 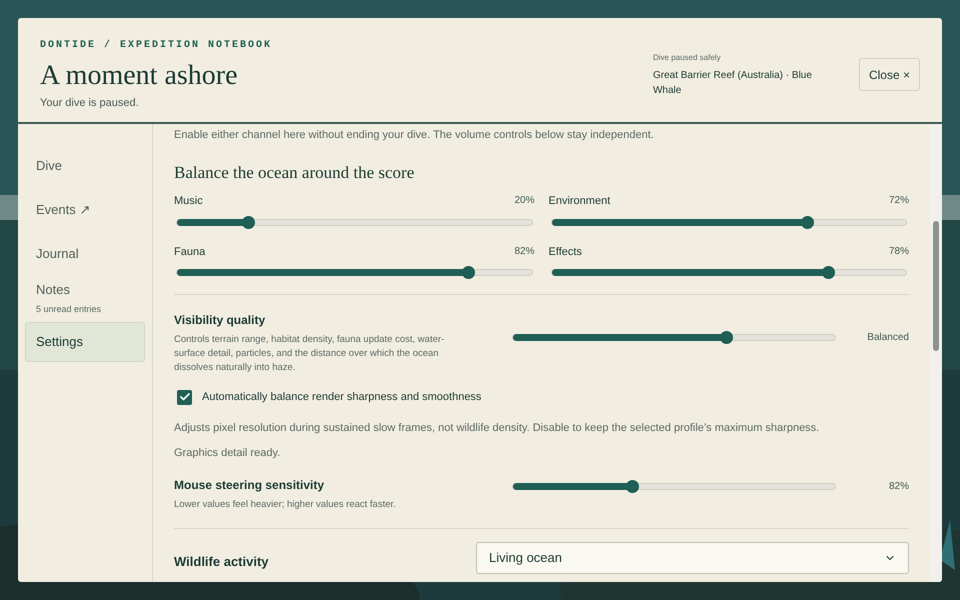 I want to click on checkbox-label: Automatically balance render sharpness and smoothness, so click(x=342, y=397).